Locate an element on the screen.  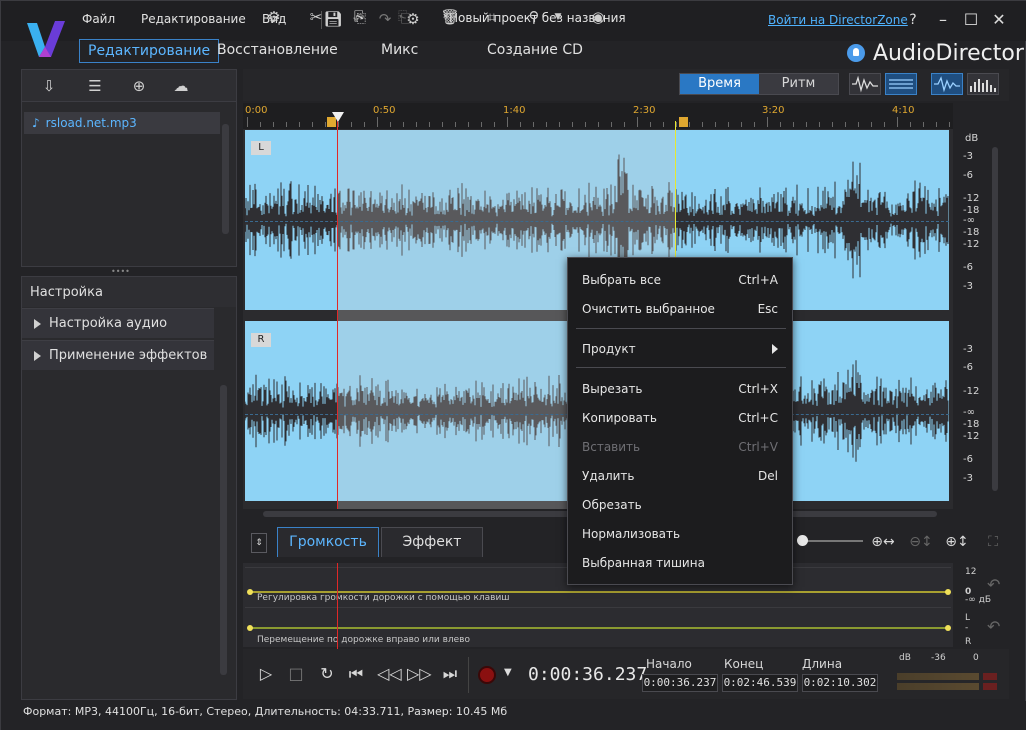
menu-normalize: Нормализовать is located at coordinates (680, 534).